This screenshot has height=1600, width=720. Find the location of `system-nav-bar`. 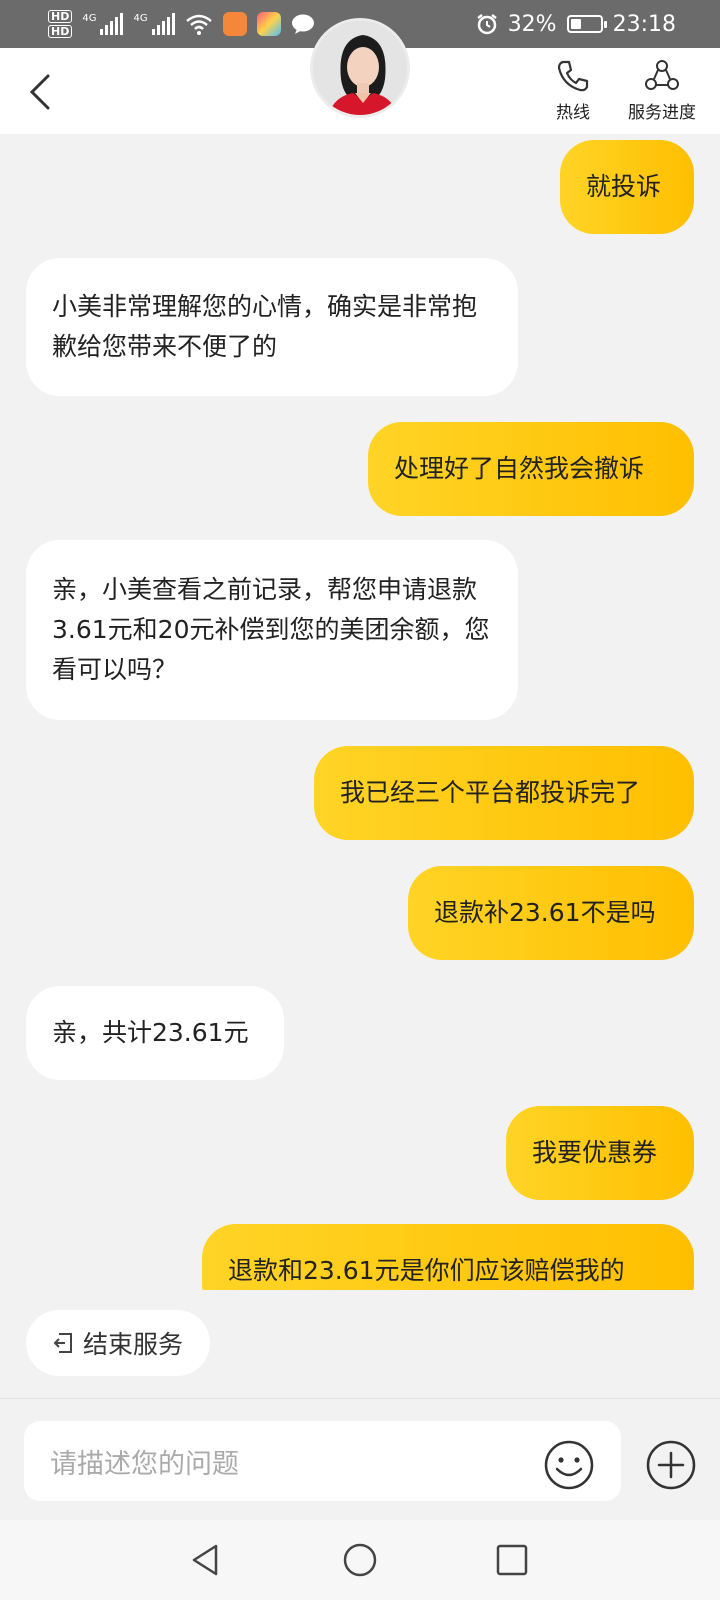

system-nav-bar is located at coordinates (360, 1560).